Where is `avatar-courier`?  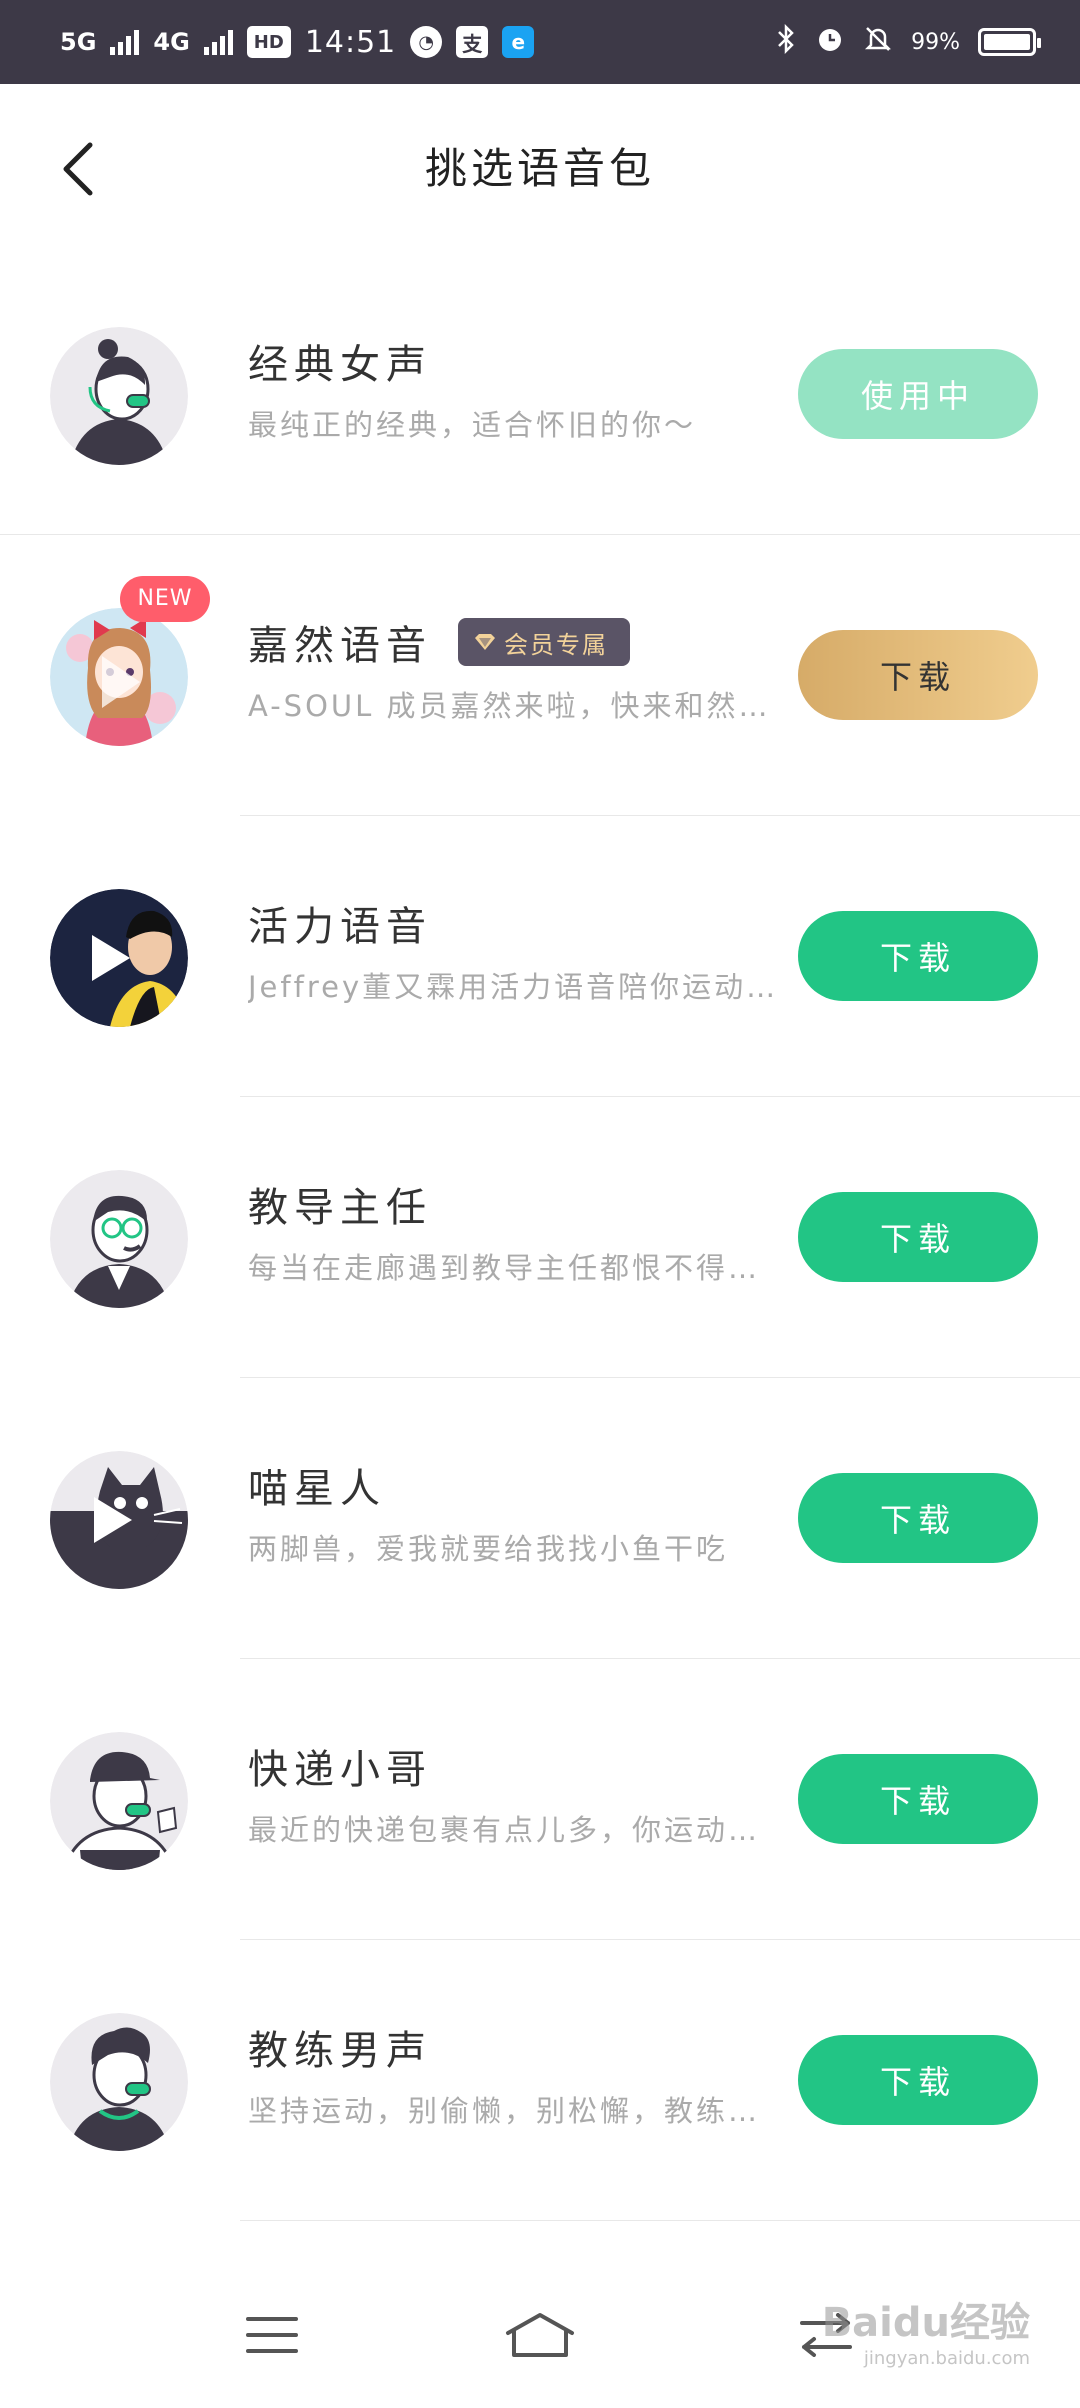
avatar-courier is located at coordinates (119, 1801).